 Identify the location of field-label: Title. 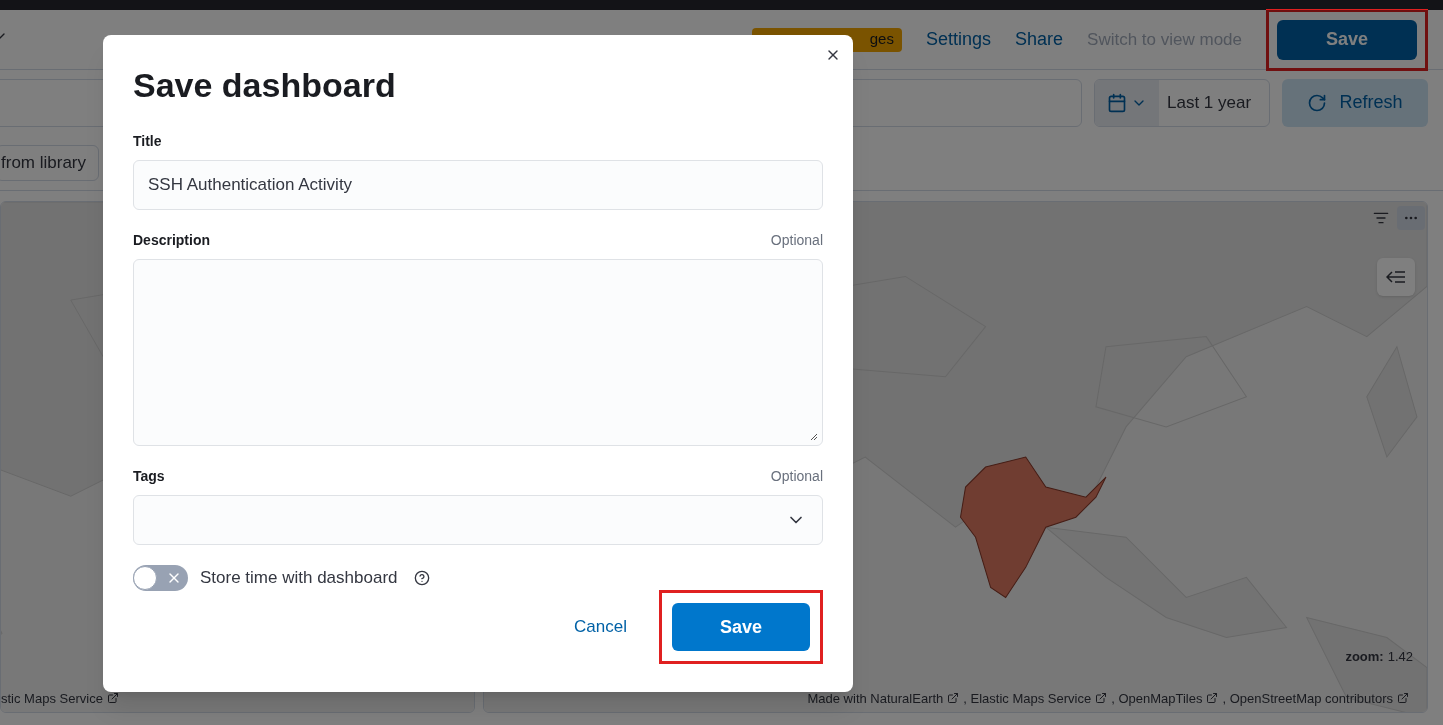
(147, 141).